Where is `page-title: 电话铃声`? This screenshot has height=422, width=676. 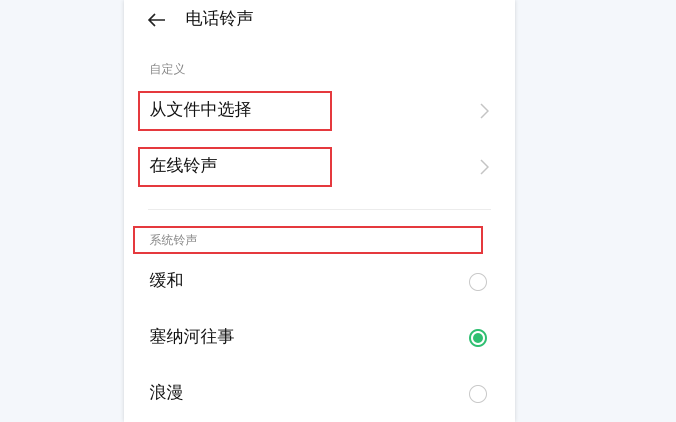
page-title: 电话铃声 is located at coordinates (220, 19).